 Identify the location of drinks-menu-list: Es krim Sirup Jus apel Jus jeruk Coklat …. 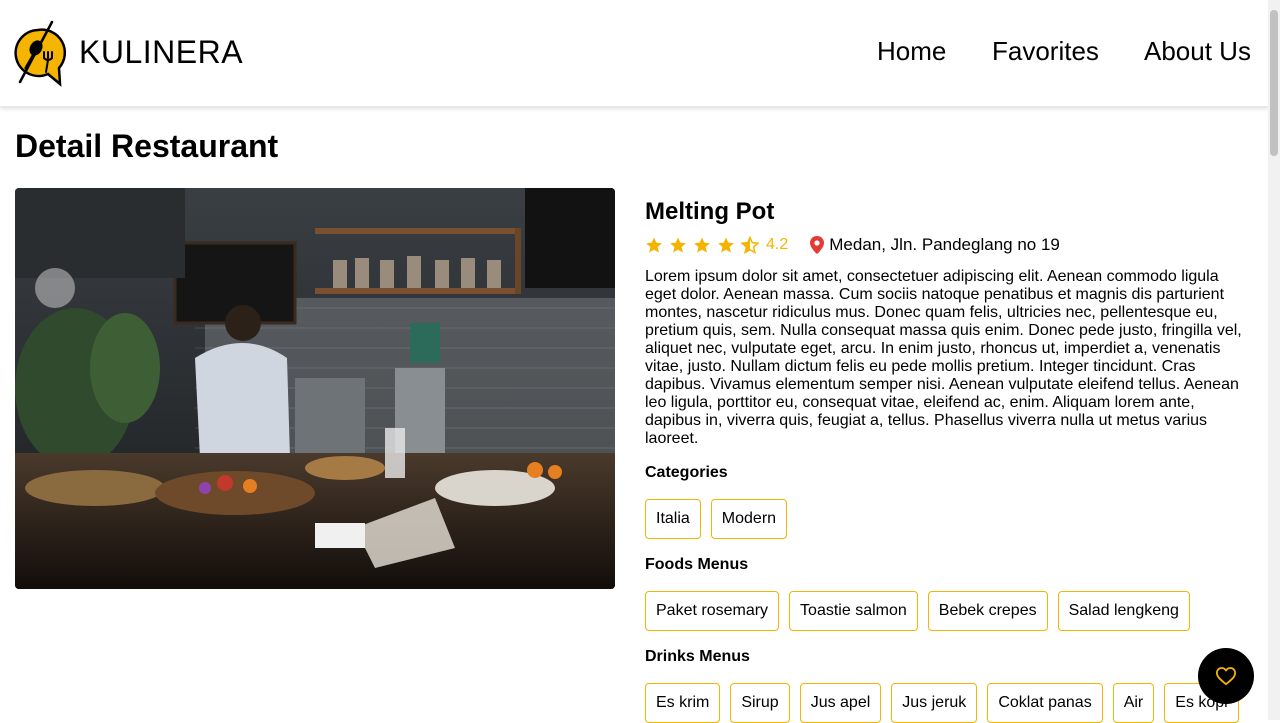
(945, 703).